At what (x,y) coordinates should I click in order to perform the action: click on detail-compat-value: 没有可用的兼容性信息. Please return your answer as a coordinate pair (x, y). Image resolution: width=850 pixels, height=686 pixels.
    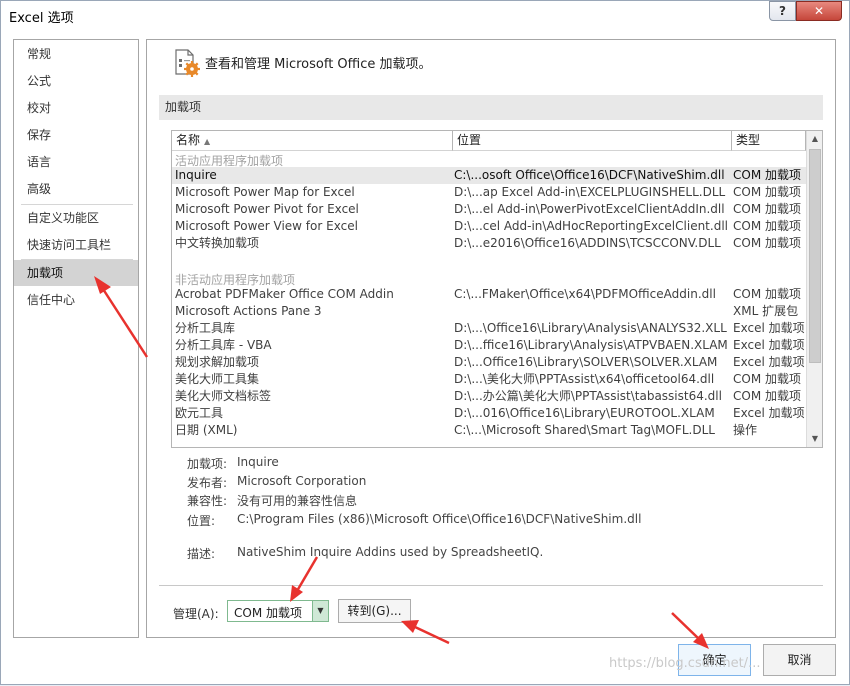
    Looking at the image, I should click on (297, 501).